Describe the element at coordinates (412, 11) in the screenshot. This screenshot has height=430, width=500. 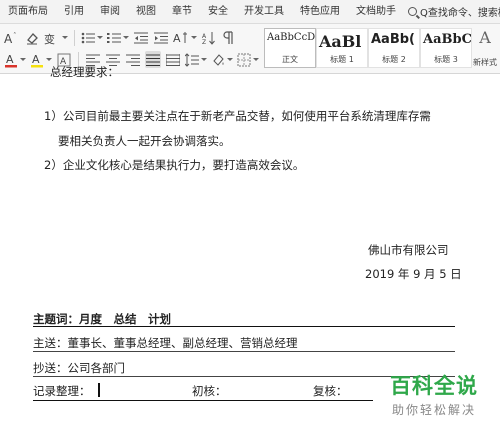
I see `search-icon` at that location.